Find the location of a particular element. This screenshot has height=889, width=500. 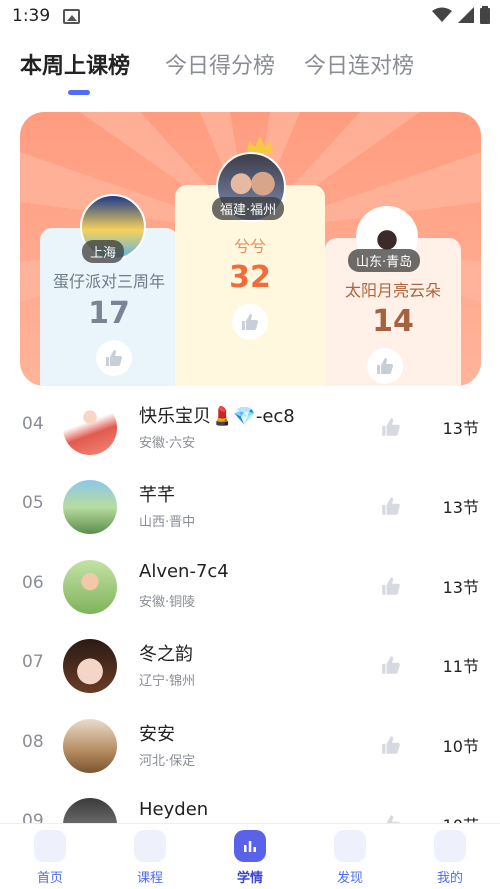

chart-icon is located at coordinates (250, 846).